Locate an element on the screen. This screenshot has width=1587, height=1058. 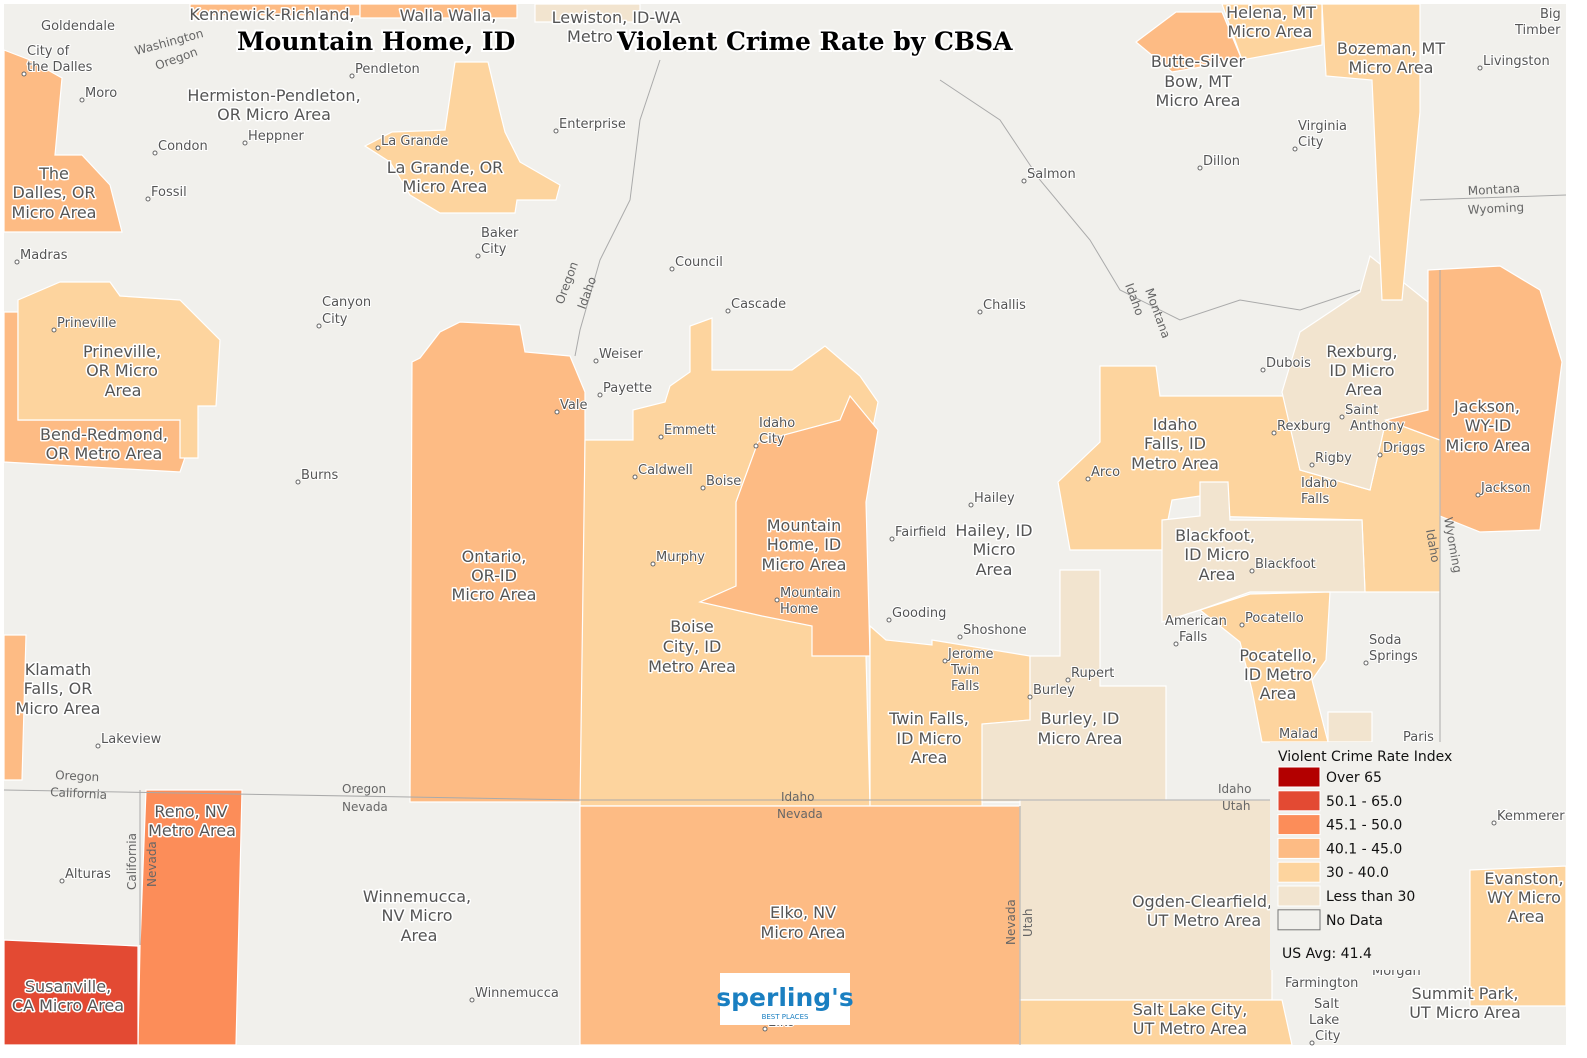
state-label: Oregon is located at coordinates (77, 776).